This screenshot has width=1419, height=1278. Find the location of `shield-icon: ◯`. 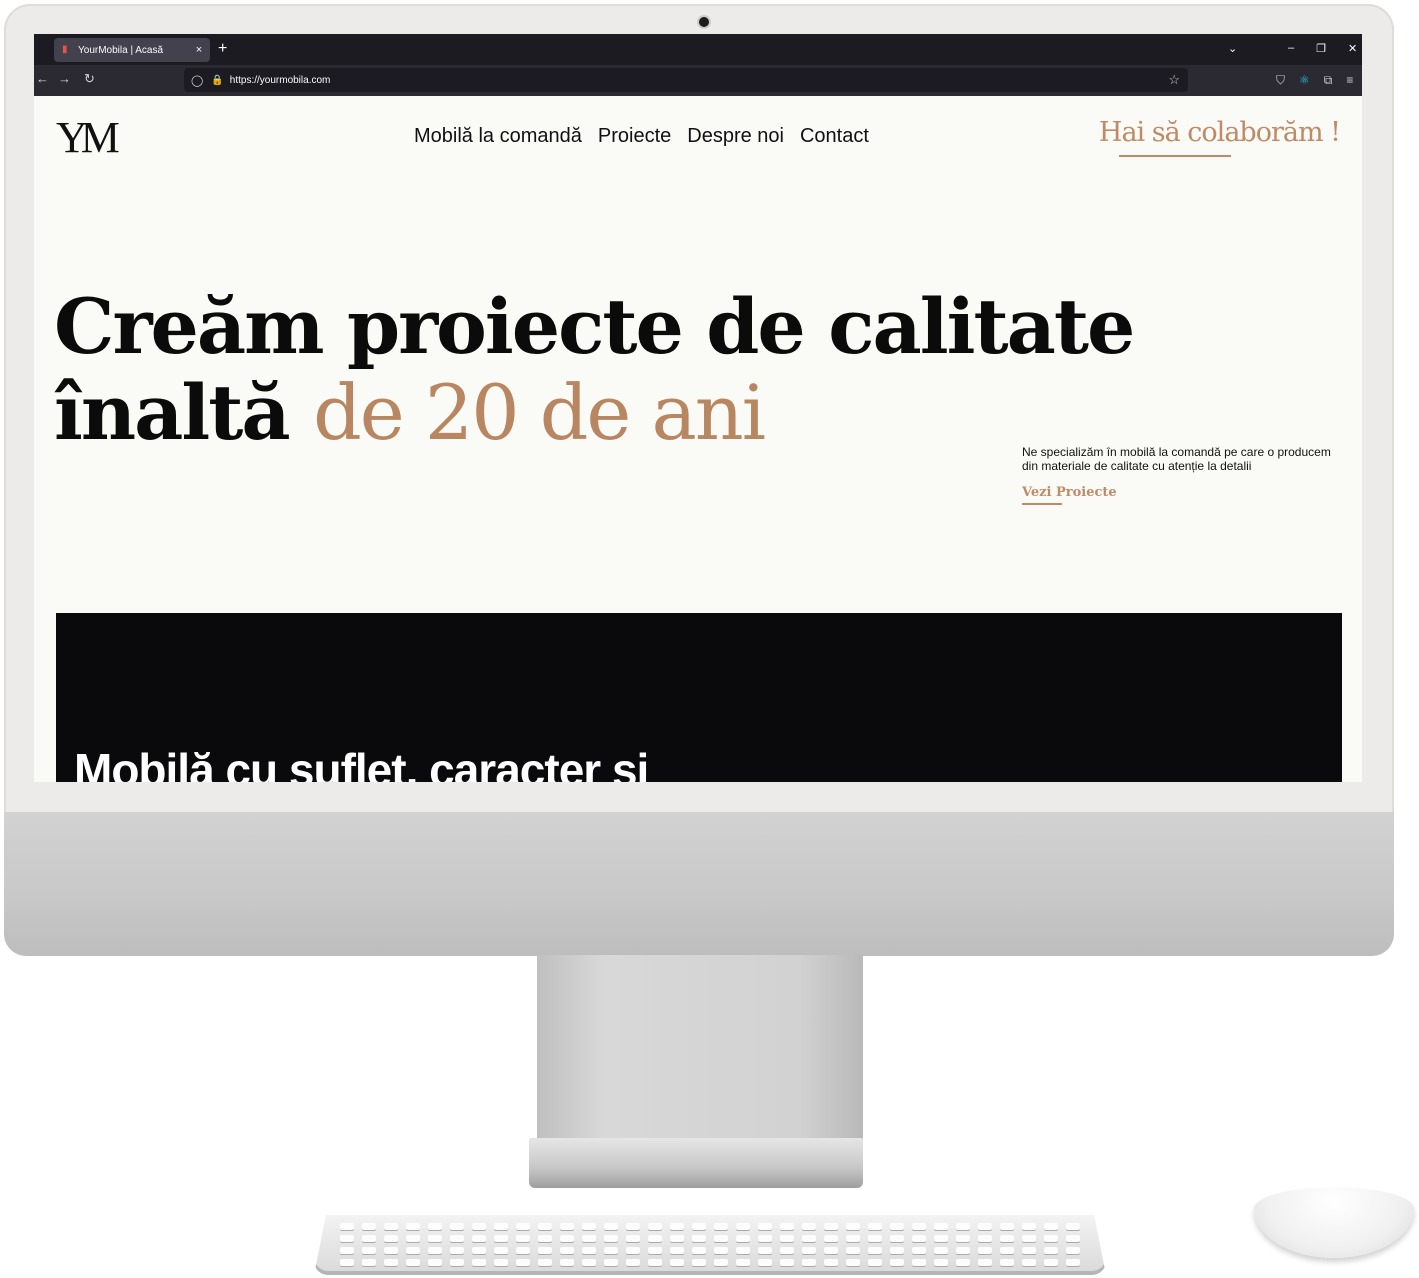

shield-icon: ◯ is located at coordinates (197, 80).